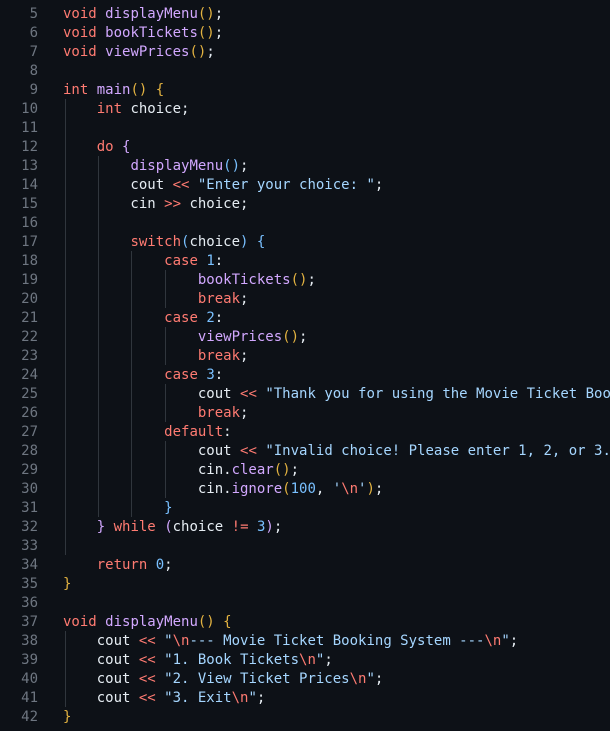 This screenshot has height=731, width=610. Describe the element at coordinates (181, 318) in the screenshot. I see `code-token: case` at that location.